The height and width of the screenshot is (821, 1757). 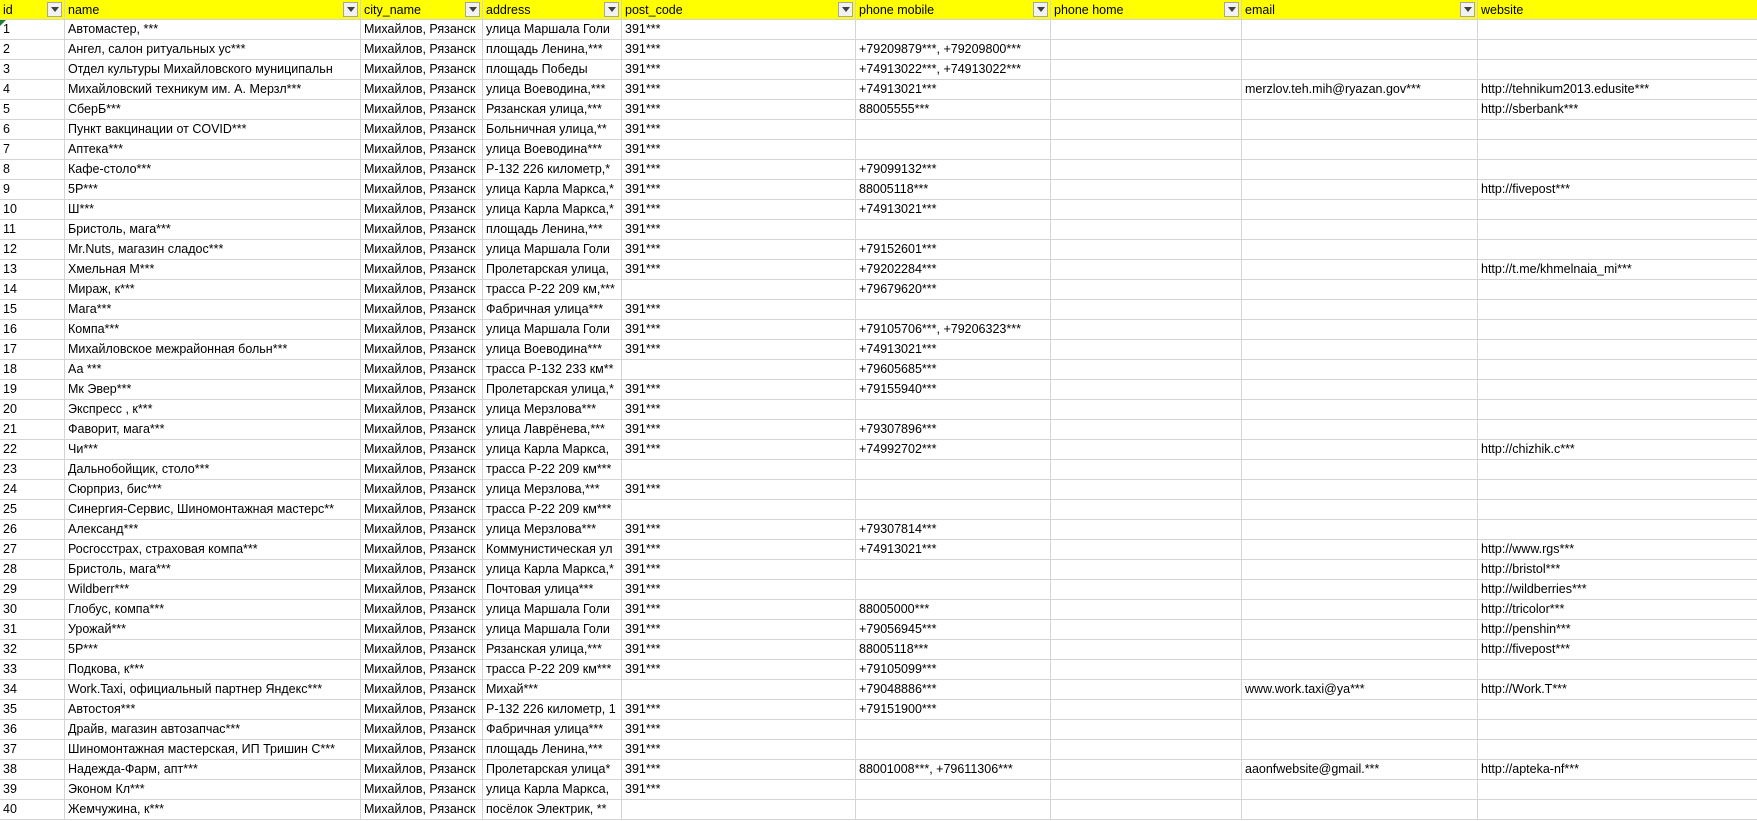 What do you see at coordinates (1617, 270) in the screenshot?
I see `cell-website: http://t.me/khmelnaia_mi***` at bounding box center [1617, 270].